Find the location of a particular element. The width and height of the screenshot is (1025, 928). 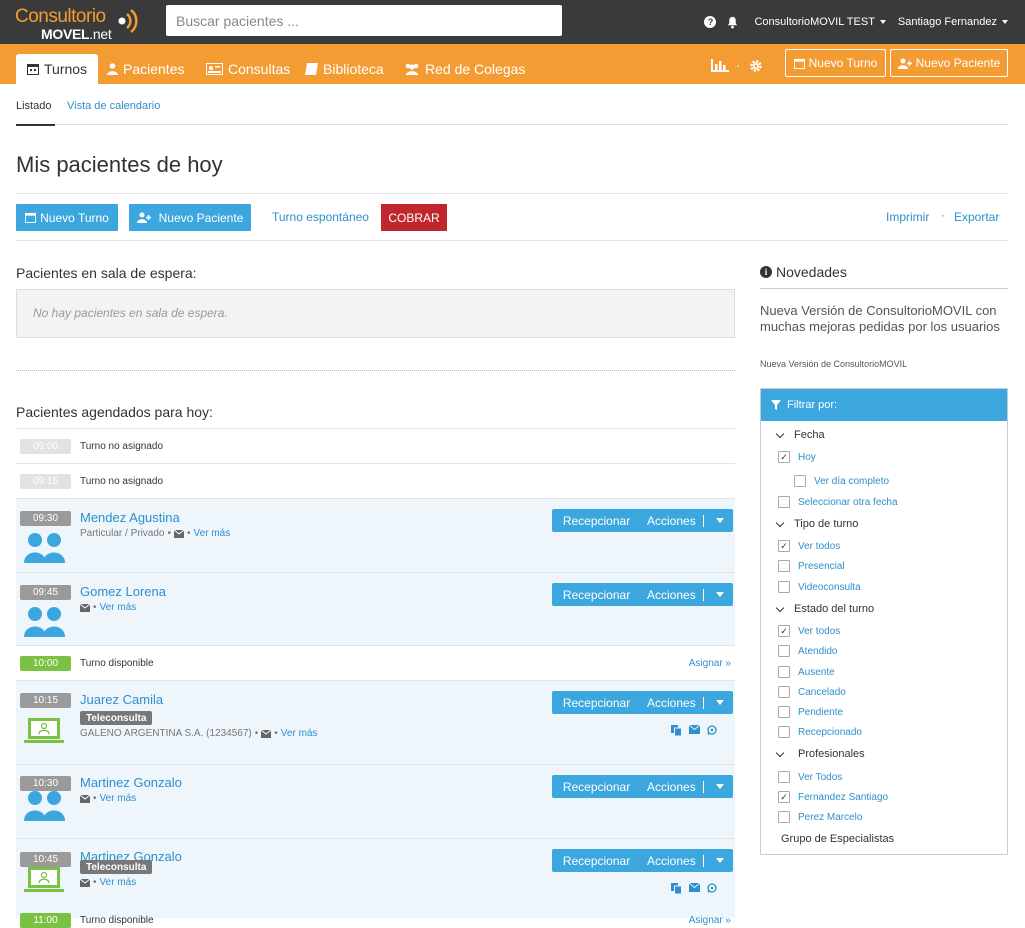

nuevo-paciente-button: Nuevo Paciente is located at coordinates (190, 217).